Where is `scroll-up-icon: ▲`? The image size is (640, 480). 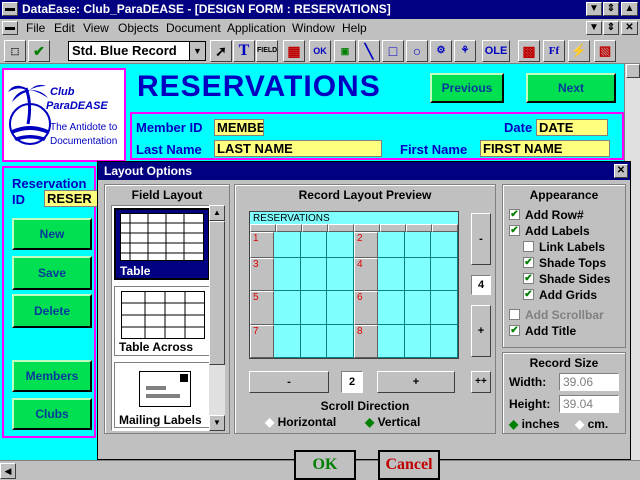 scroll-up-icon: ▲ is located at coordinates (217, 213).